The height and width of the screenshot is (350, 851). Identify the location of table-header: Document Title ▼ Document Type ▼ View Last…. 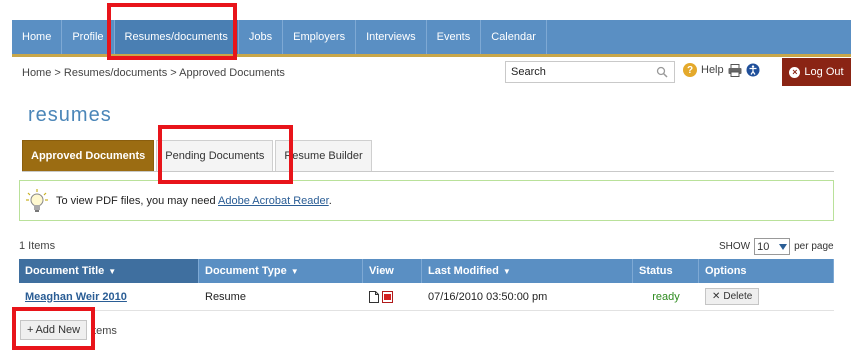
(426, 271).